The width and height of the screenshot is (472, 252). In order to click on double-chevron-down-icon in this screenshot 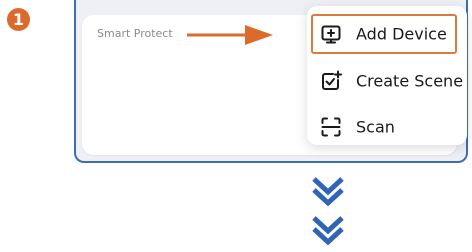, I will do `click(328, 211)`.